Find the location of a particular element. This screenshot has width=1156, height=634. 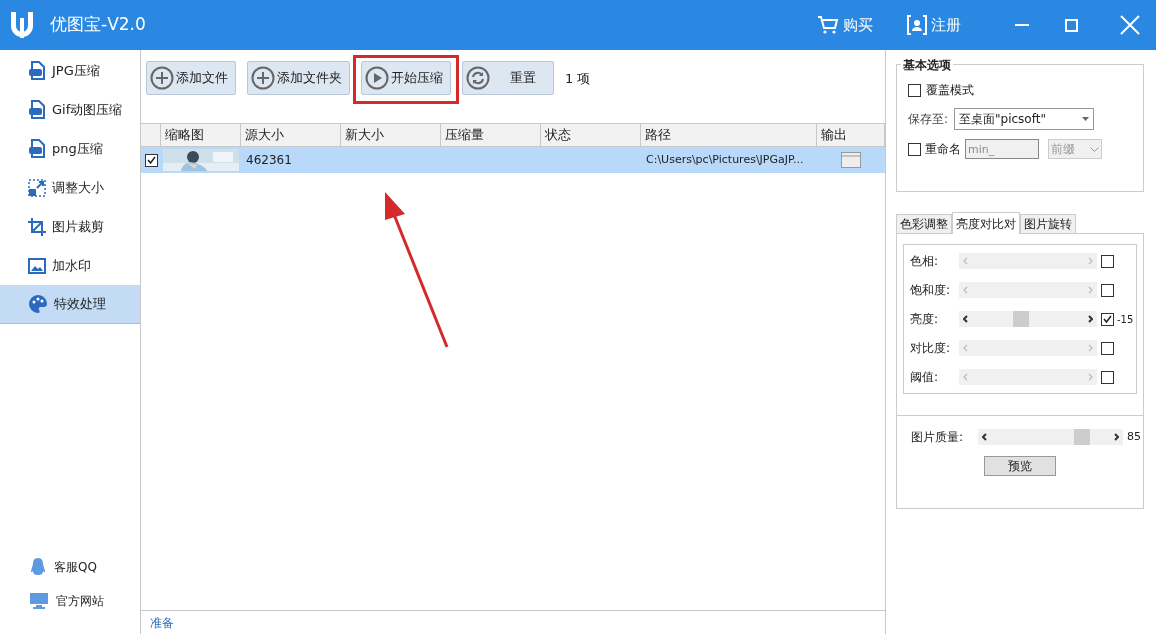

column-header: 缩略图 is located at coordinates (201, 135).